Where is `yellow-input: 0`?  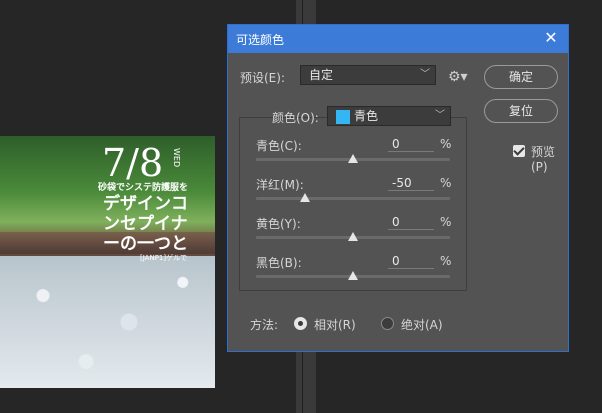
yellow-input: 0 is located at coordinates (411, 222).